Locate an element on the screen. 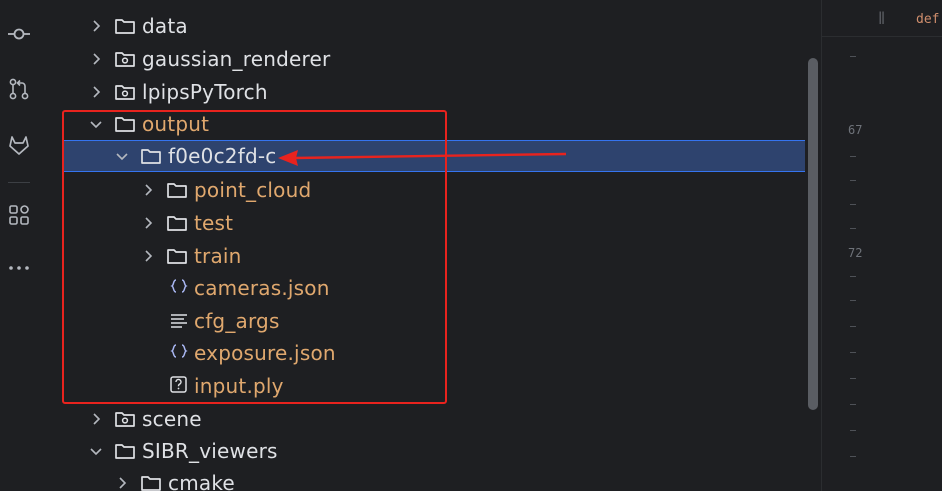  tree-item-test: test is located at coordinates (421, 223).